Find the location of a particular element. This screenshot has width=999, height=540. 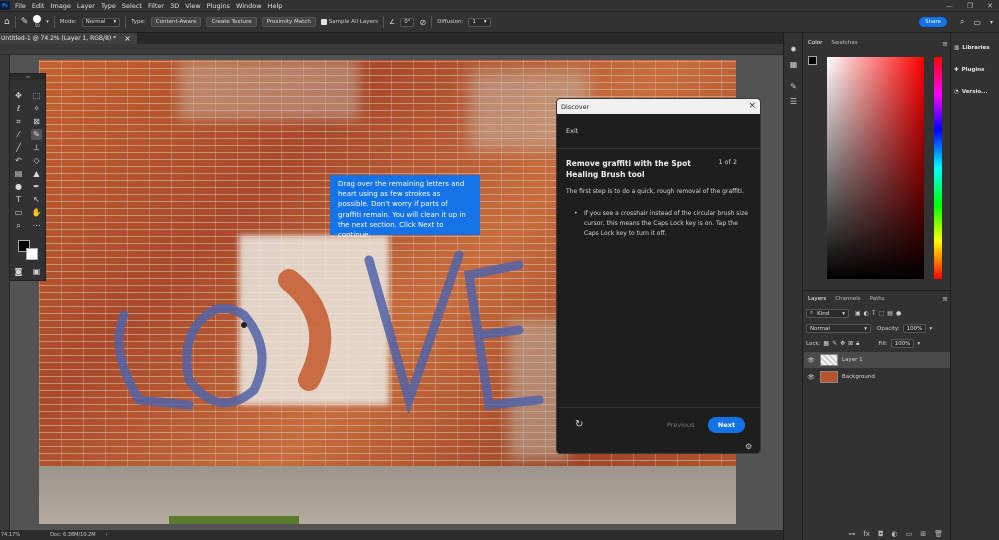

menu-file: File is located at coordinates (20, 6).